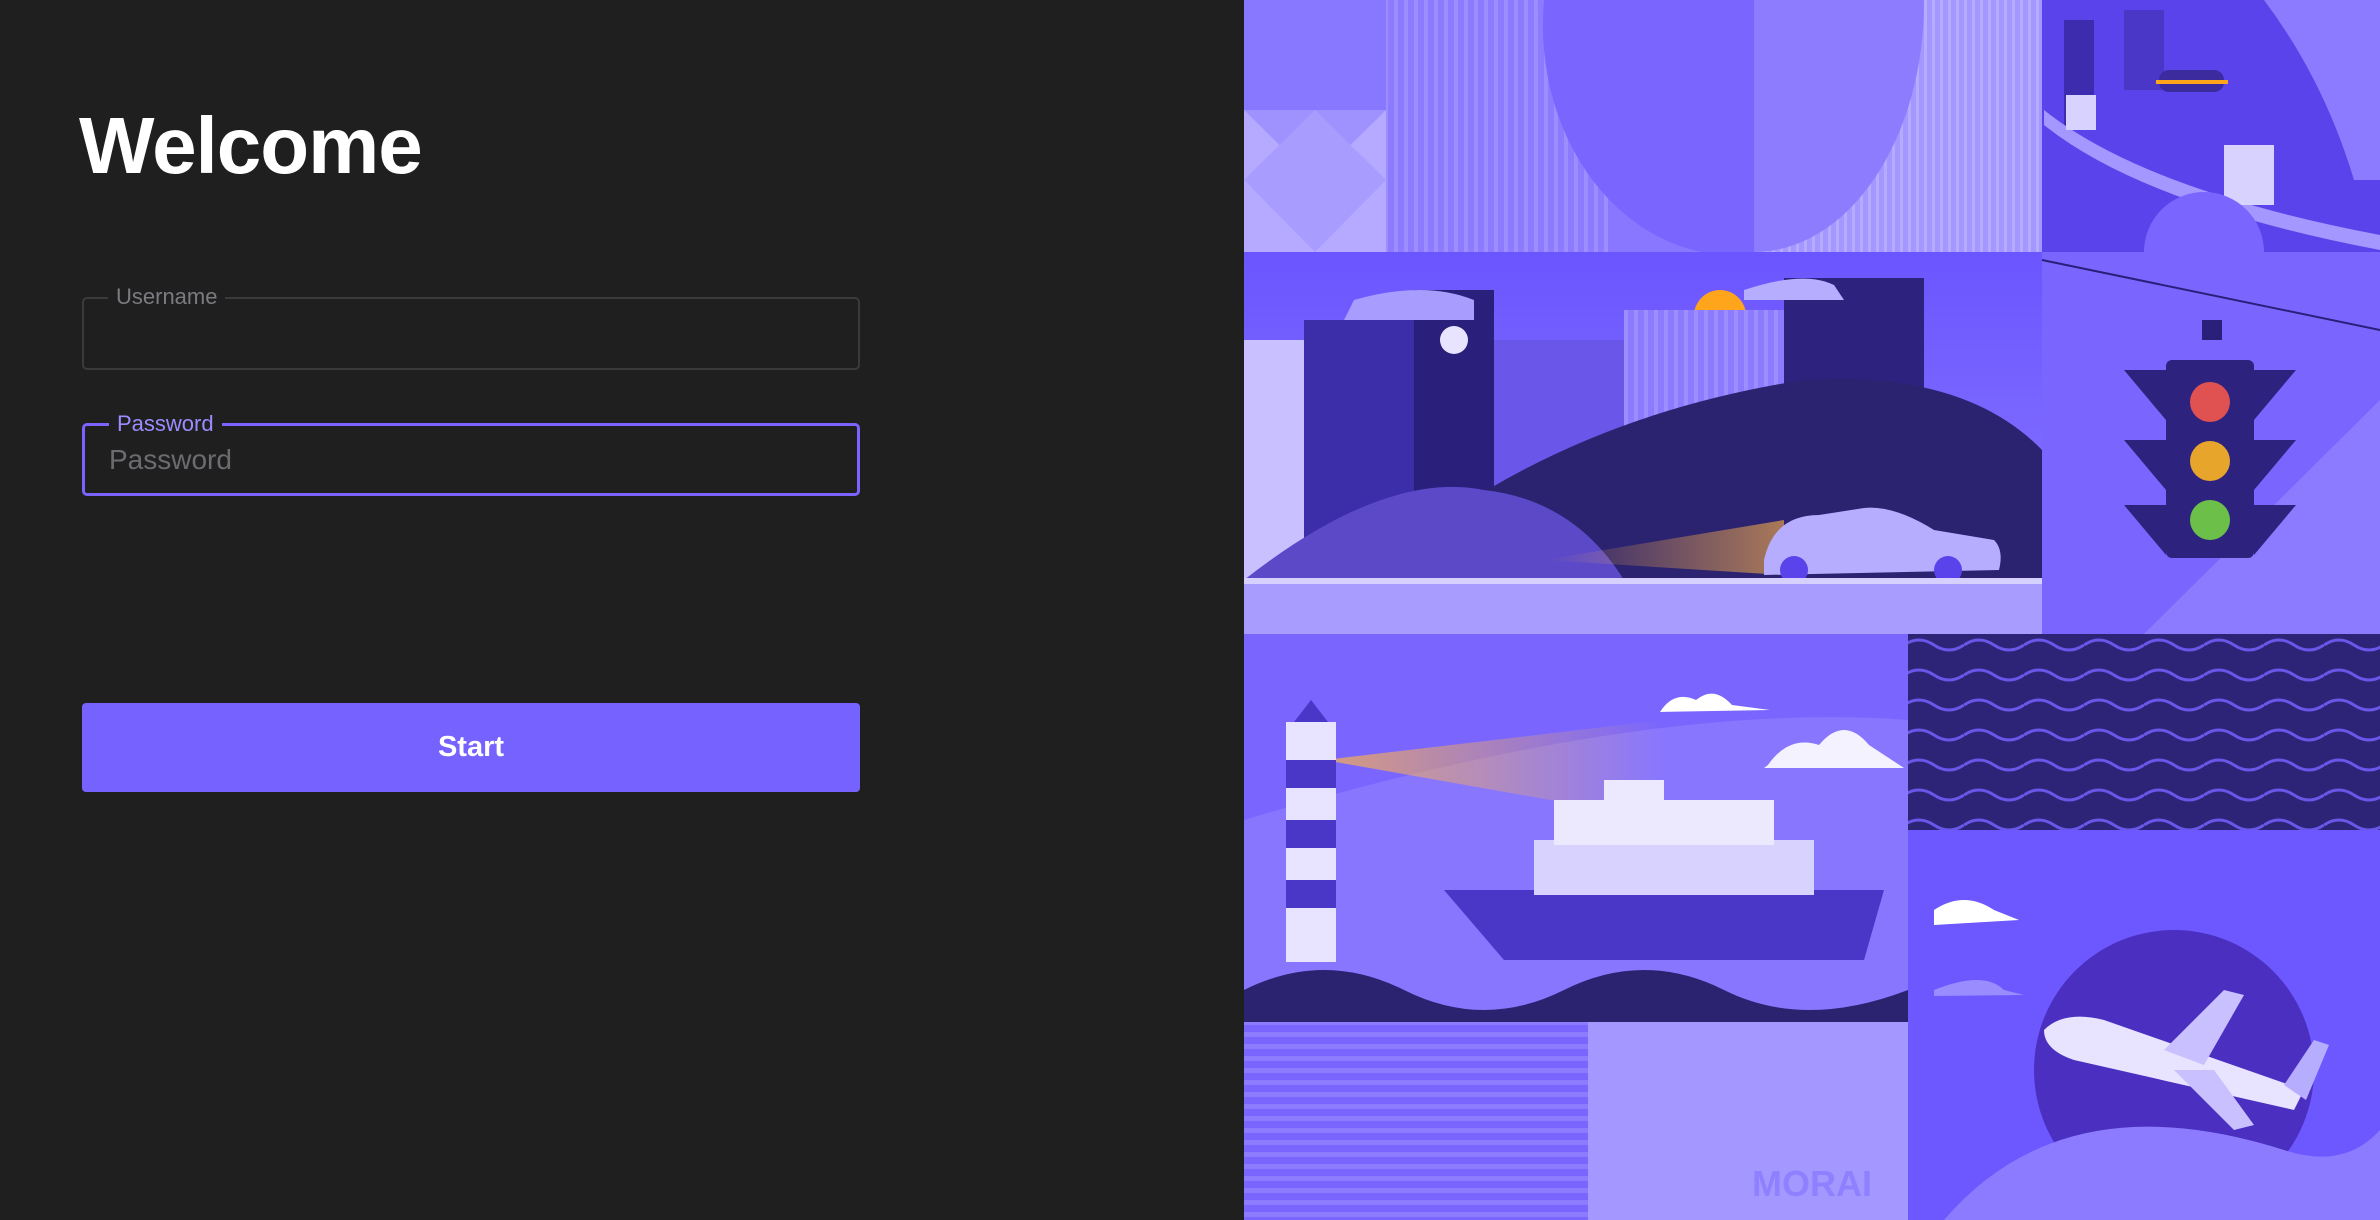 The width and height of the screenshot is (2380, 1220). Describe the element at coordinates (1576, 828) in the screenshot. I see `lighthouse-ship-tile` at that location.